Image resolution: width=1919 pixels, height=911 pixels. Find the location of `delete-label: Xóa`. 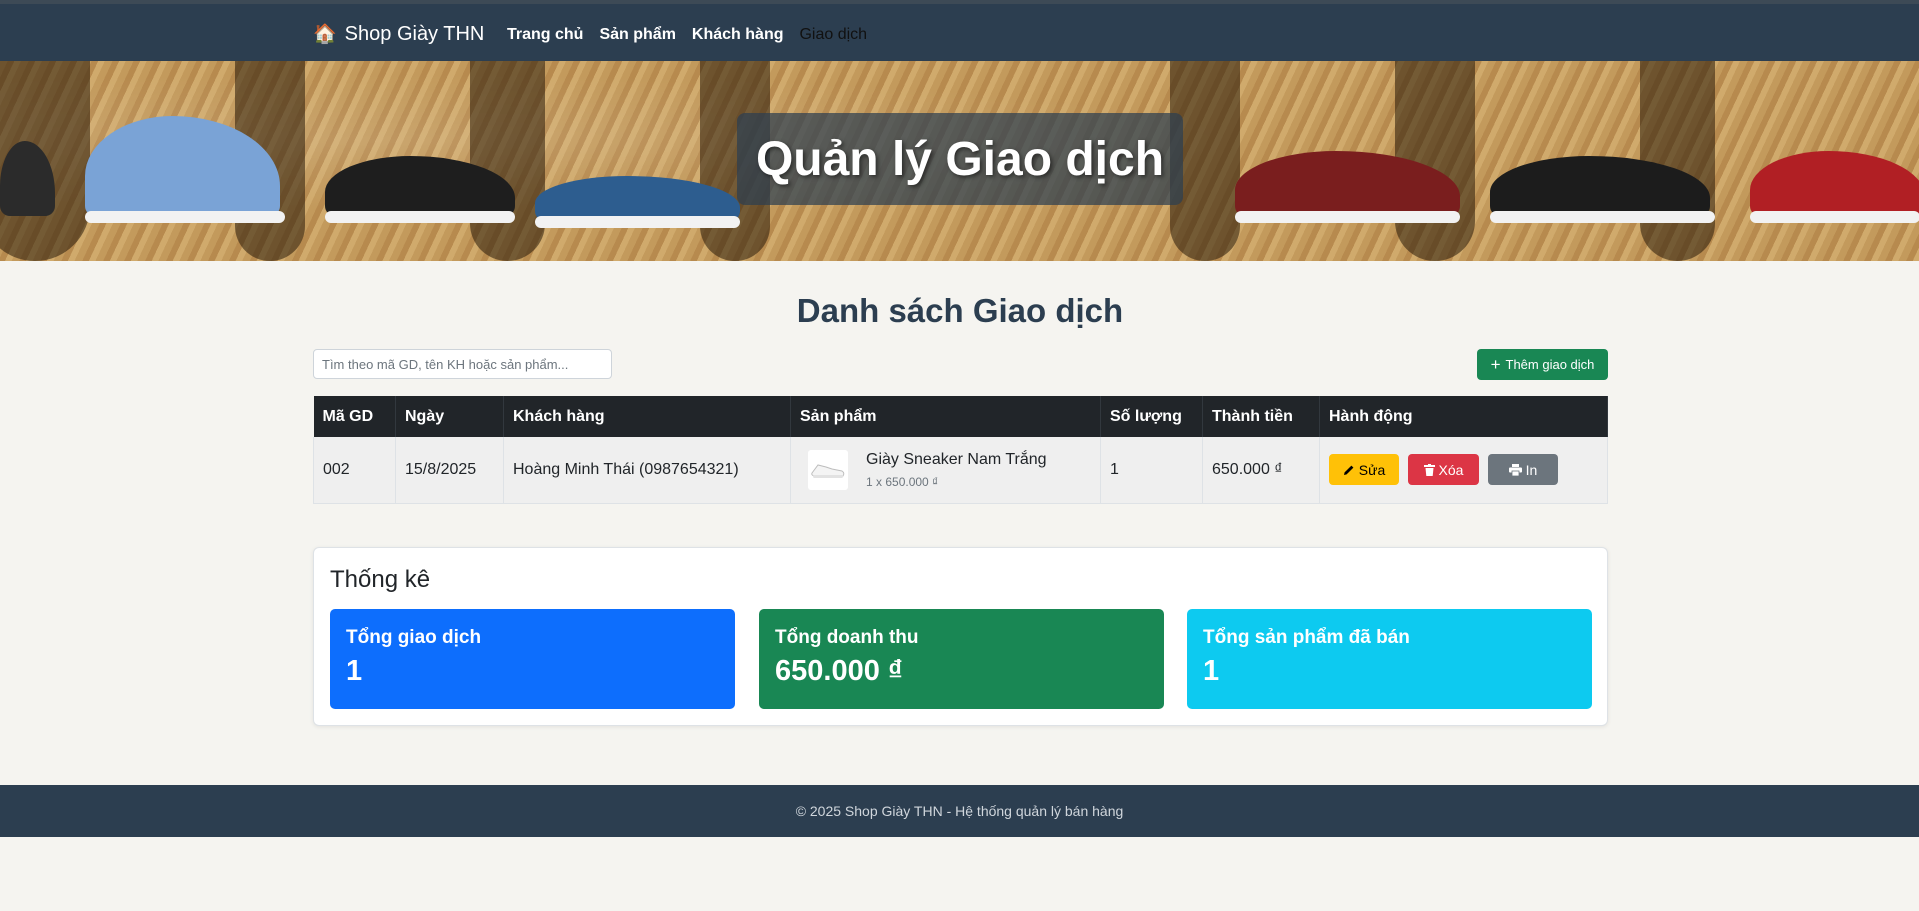

delete-label: Xóa is located at coordinates (1451, 469).